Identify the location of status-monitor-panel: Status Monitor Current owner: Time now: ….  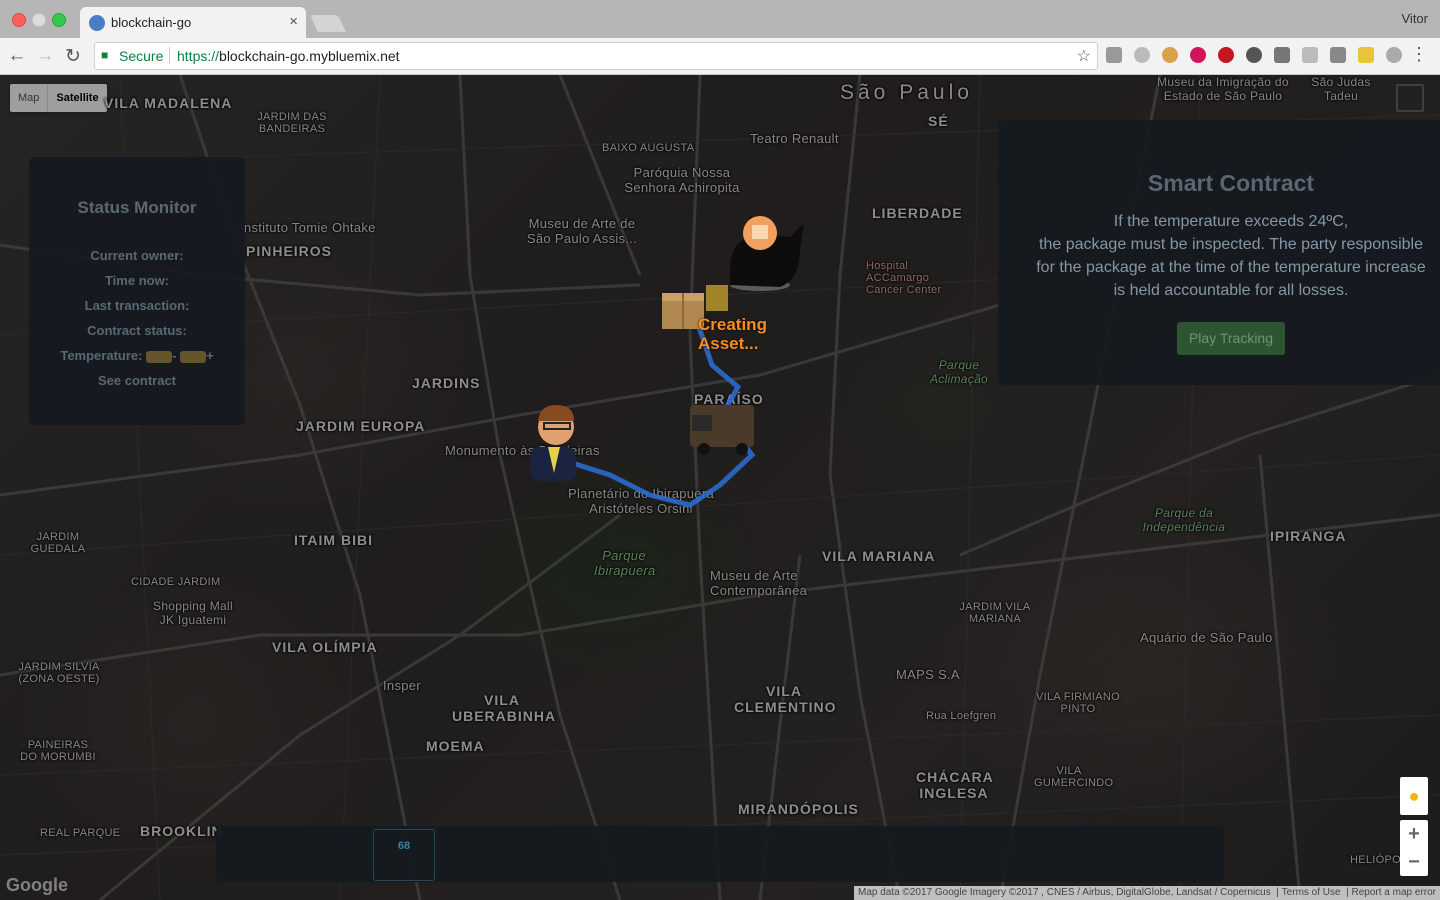
(137, 291).